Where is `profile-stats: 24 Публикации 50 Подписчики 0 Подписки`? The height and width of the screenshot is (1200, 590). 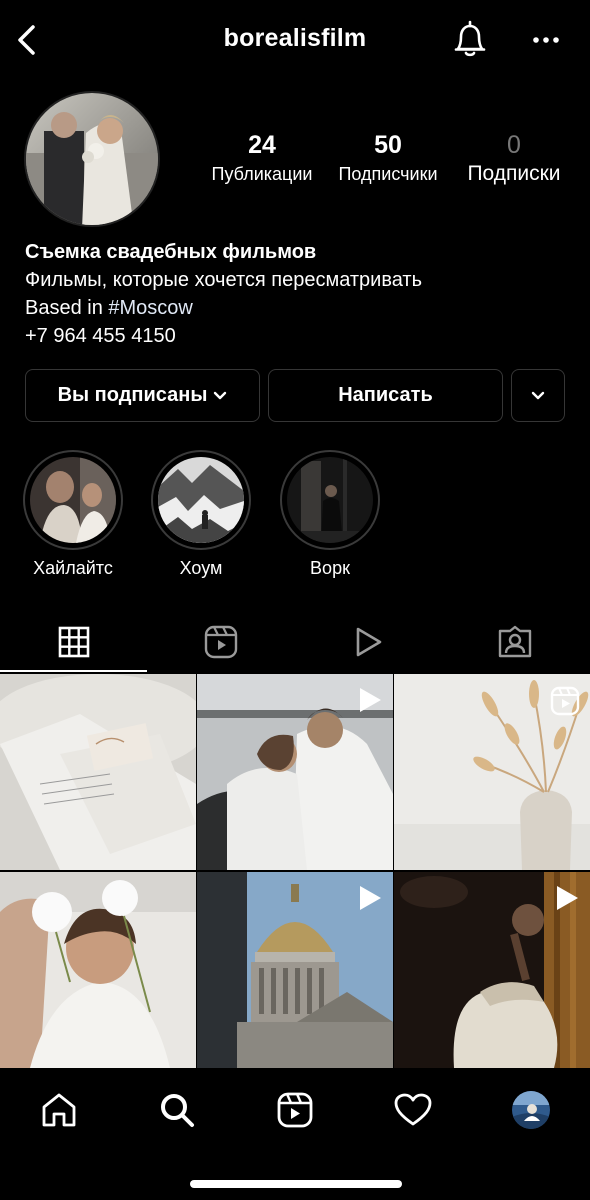
profile-stats: 24 Публикации 50 Подписчики 0 Подписки is located at coordinates (390, 160).